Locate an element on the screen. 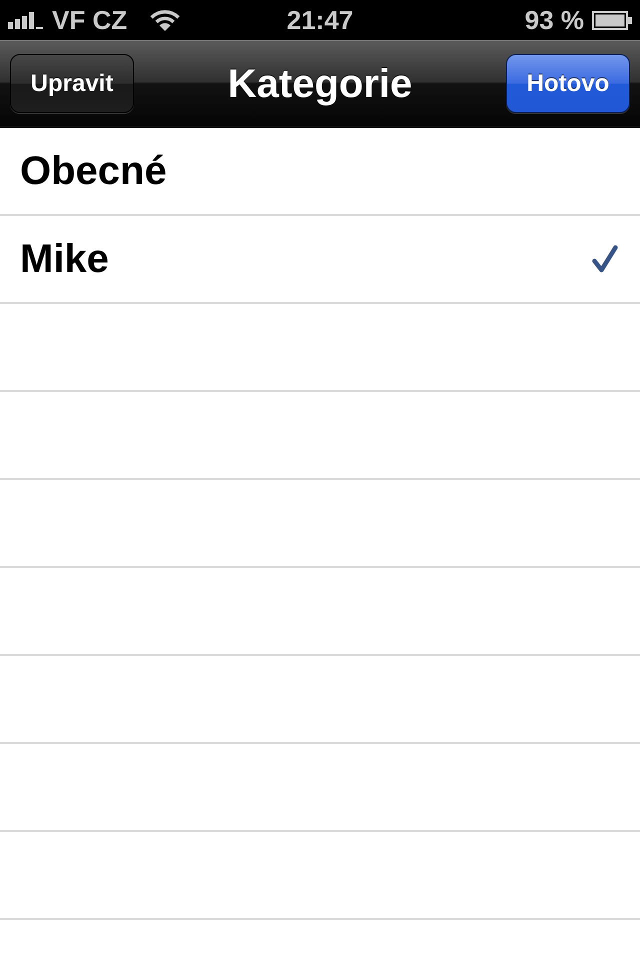 The image size is (640, 960). battery-percent: 93 % is located at coordinates (554, 20).